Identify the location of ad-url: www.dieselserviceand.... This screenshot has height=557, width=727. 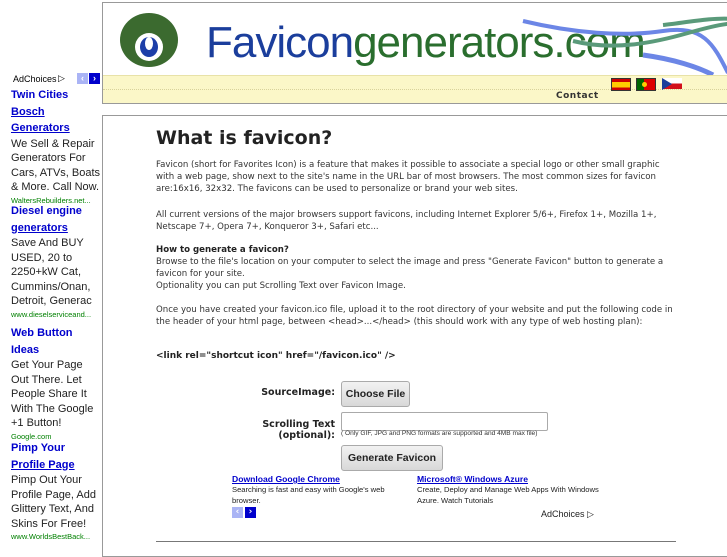
(57, 315).